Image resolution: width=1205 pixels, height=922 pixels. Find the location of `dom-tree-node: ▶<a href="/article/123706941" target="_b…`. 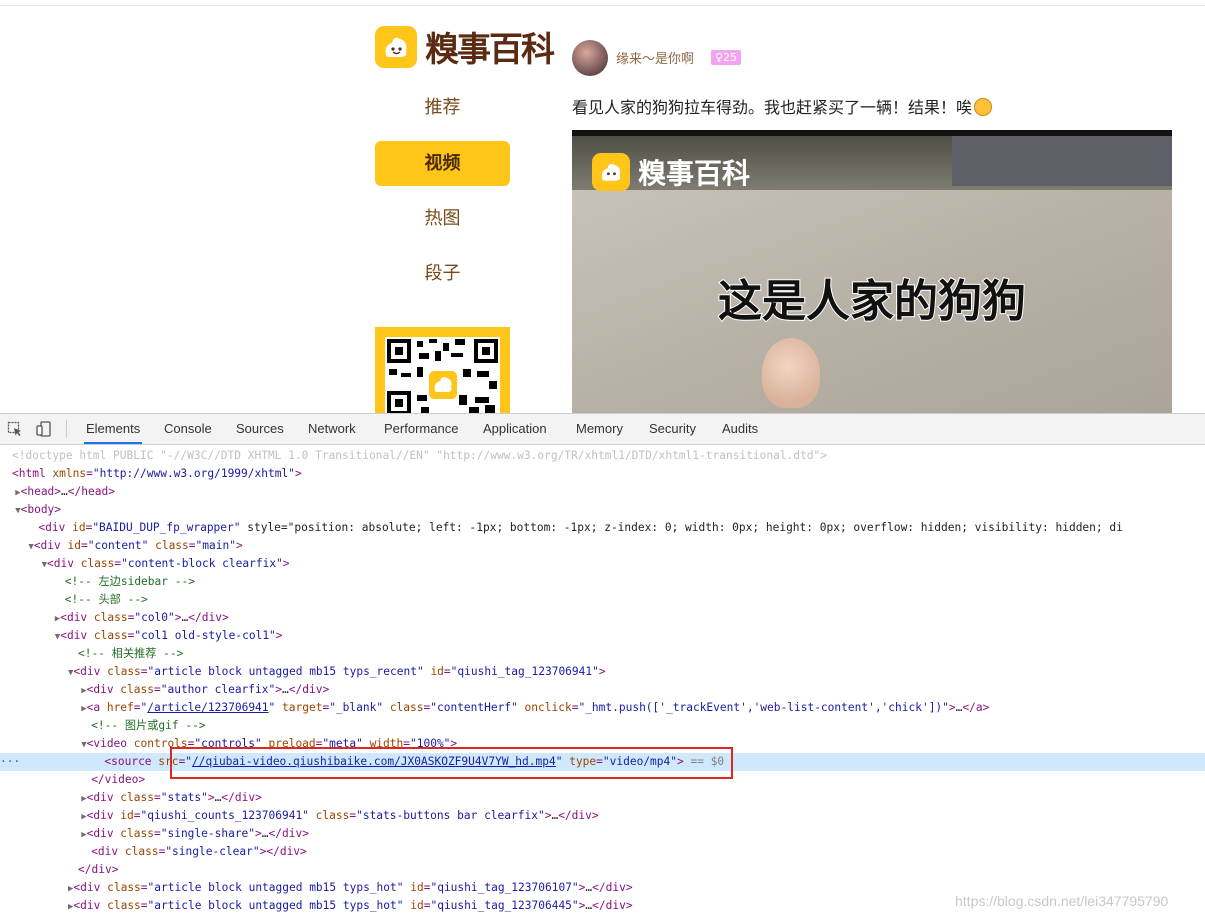

dom-tree-node: ▶<a href="/article/123706941" target="_b… is located at coordinates (602, 708).